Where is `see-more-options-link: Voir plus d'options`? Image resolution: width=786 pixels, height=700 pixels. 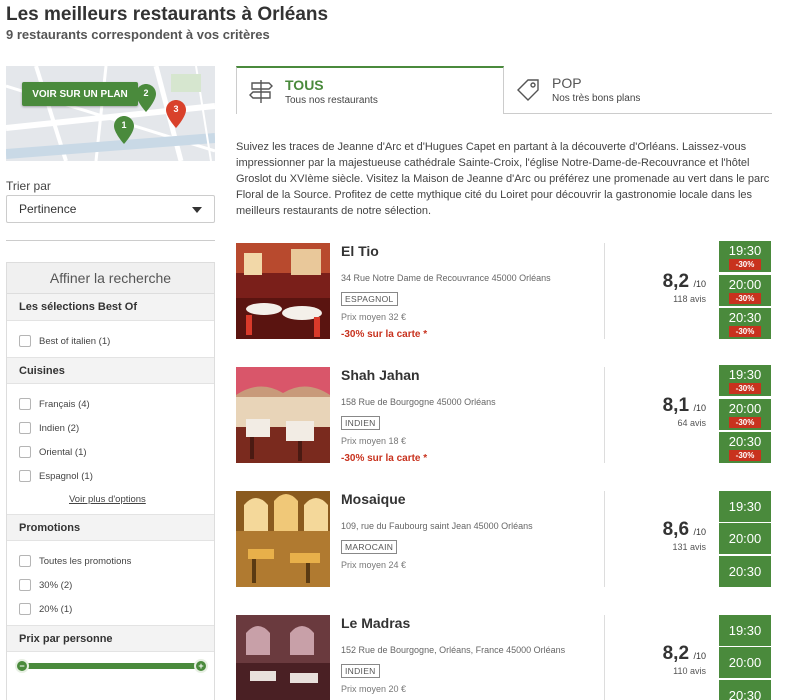 see-more-options-link: Voir plus d'options is located at coordinates (116, 499).